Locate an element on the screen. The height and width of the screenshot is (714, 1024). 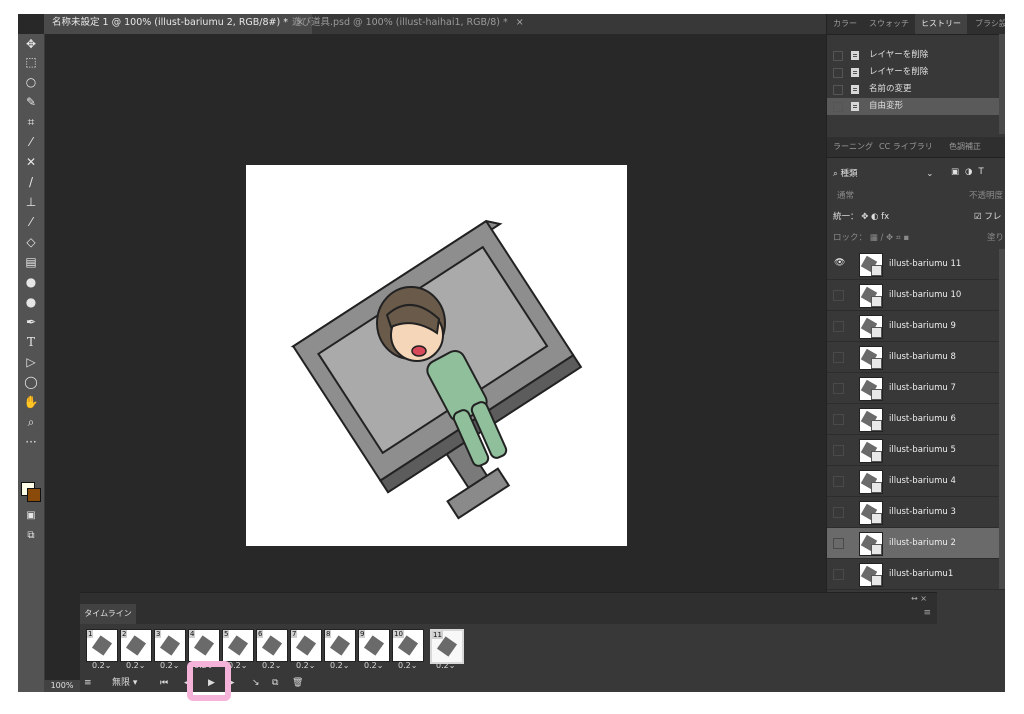
timeline-frame: 7 is located at coordinates (306, 645).